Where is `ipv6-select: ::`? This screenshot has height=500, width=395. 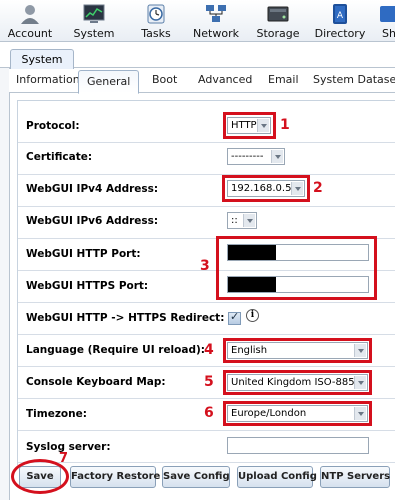
ipv6-select: :: is located at coordinates (242, 220).